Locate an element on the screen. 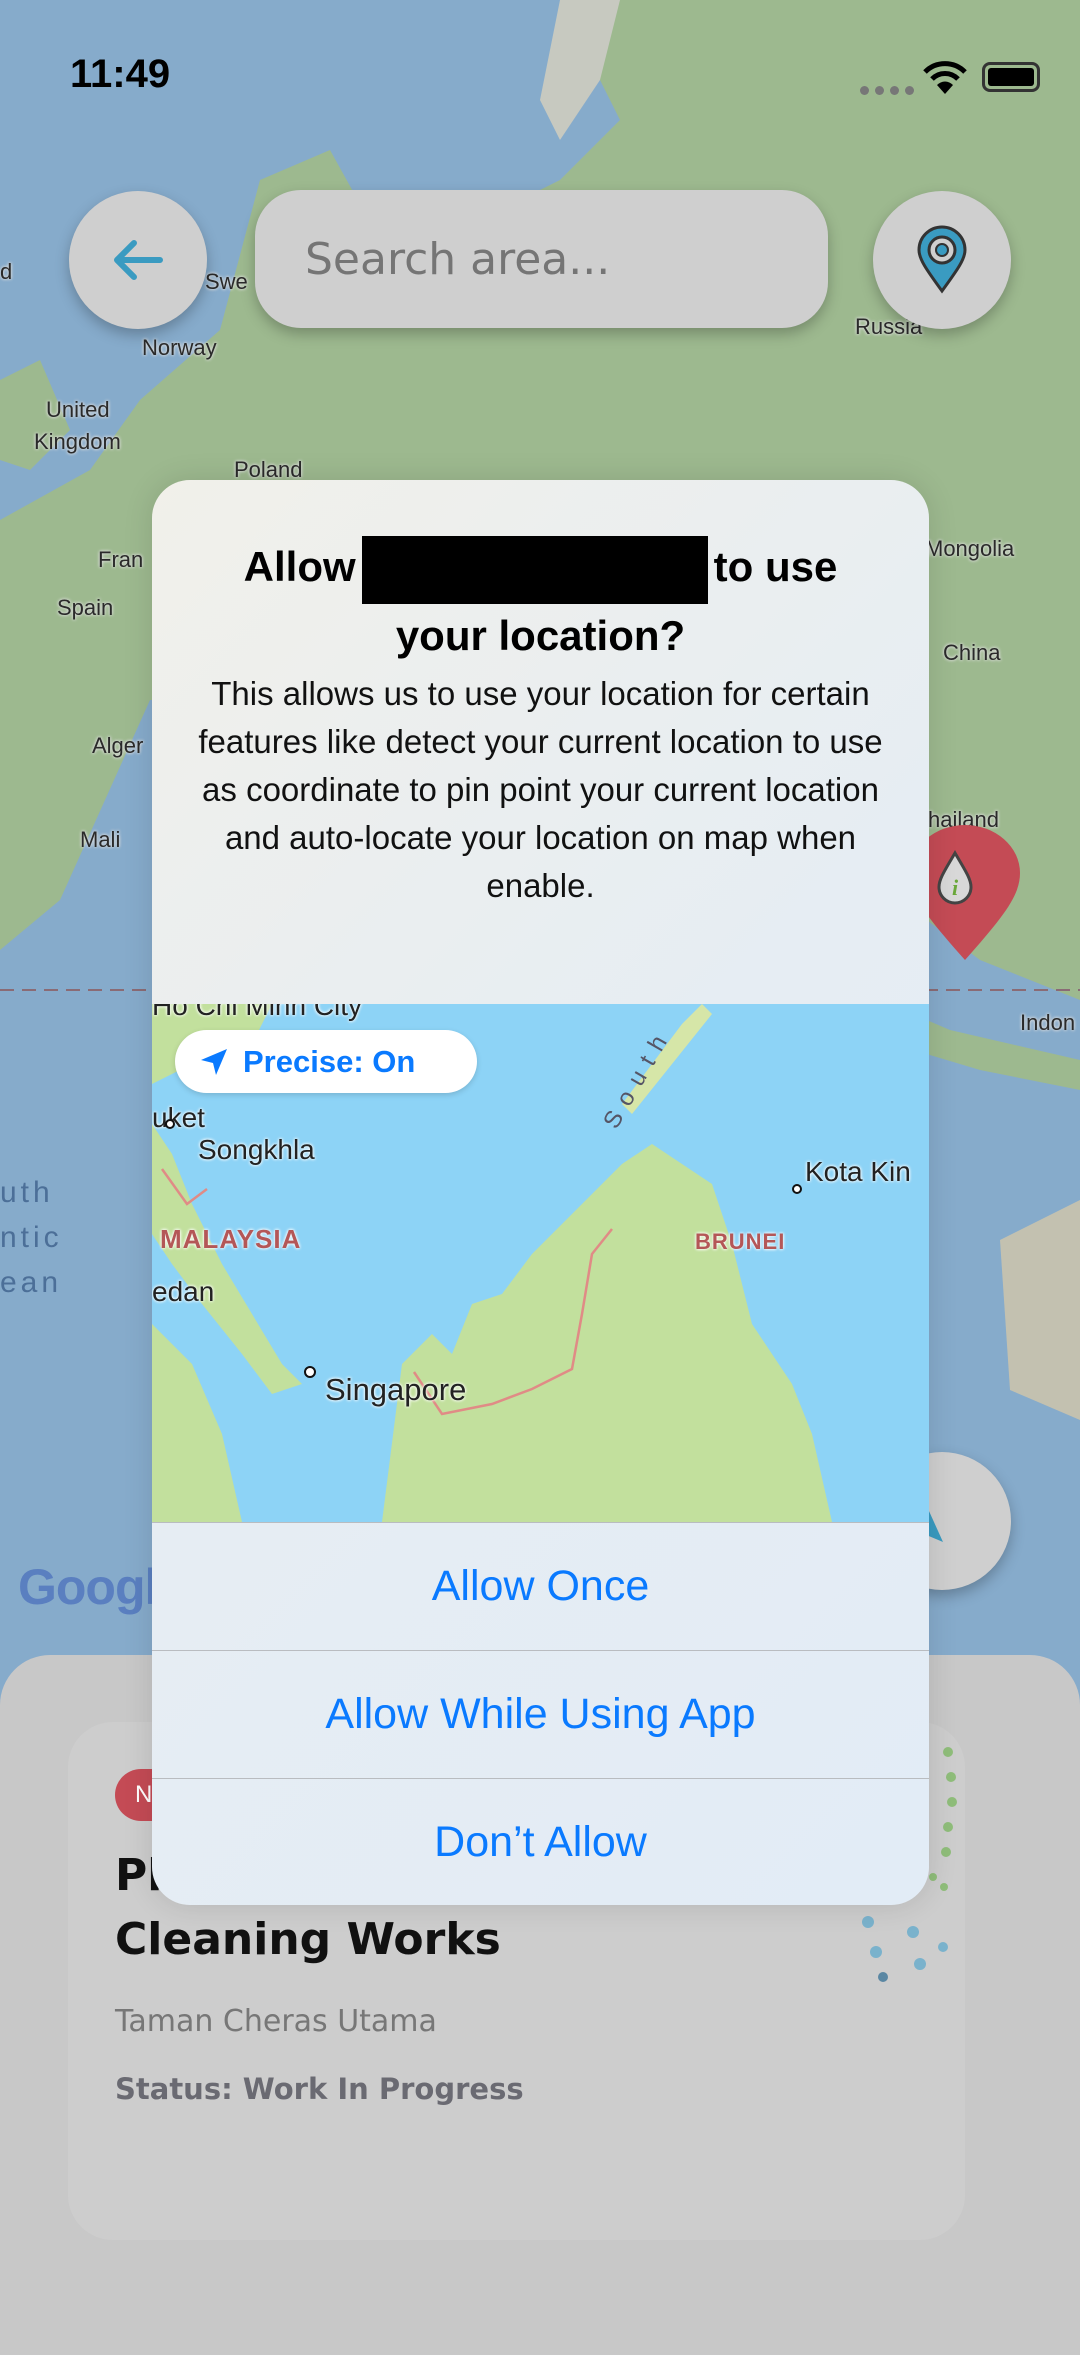 The height and width of the screenshot is (2355, 1080). status-time: 11:49 is located at coordinates (120, 74).